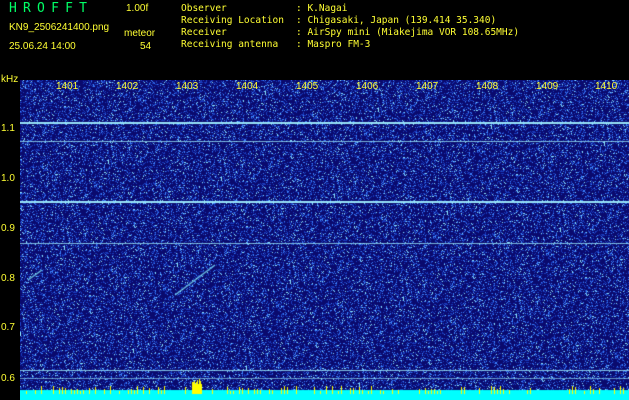  Describe the element at coordinates (137, 8) in the screenshot. I see `version-label: 1.00f` at that location.